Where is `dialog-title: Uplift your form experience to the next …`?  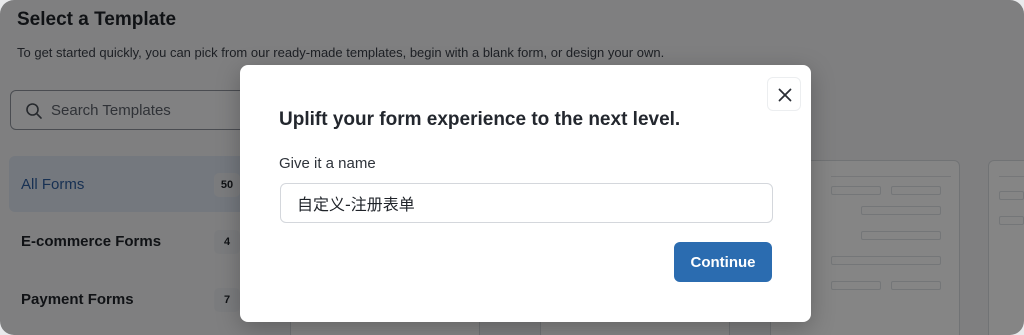
dialog-title: Uplift your form experience to the next … is located at coordinates (480, 119).